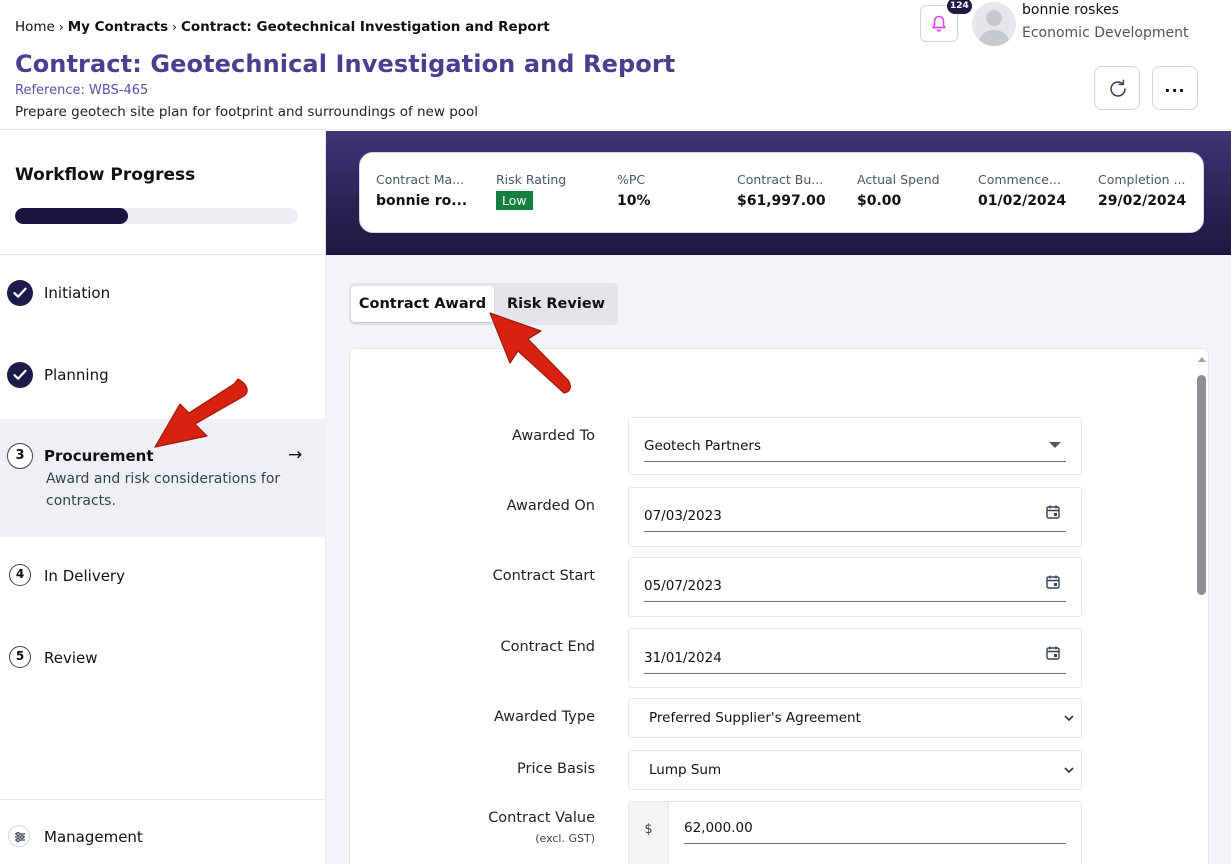 This screenshot has height=864, width=1231. What do you see at coordinates (702, 446) in the screenshot?
I see `awarded-to-value: Geotech Partners` at bounding box center [702, 446].